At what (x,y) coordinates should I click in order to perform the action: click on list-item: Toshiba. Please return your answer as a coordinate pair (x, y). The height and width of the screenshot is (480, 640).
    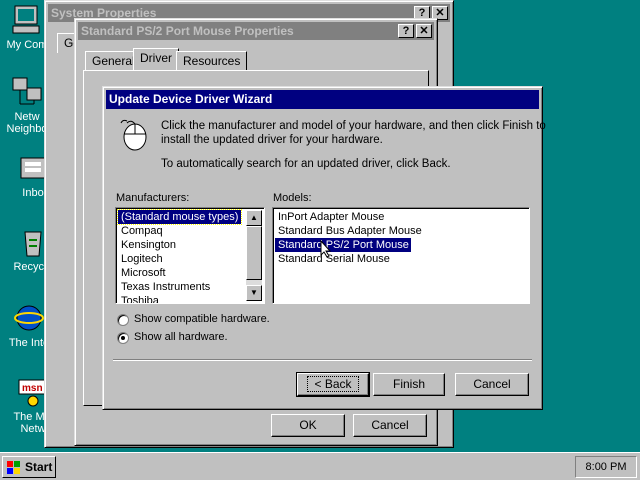
    Looking at the image, I should click on (182, 298).